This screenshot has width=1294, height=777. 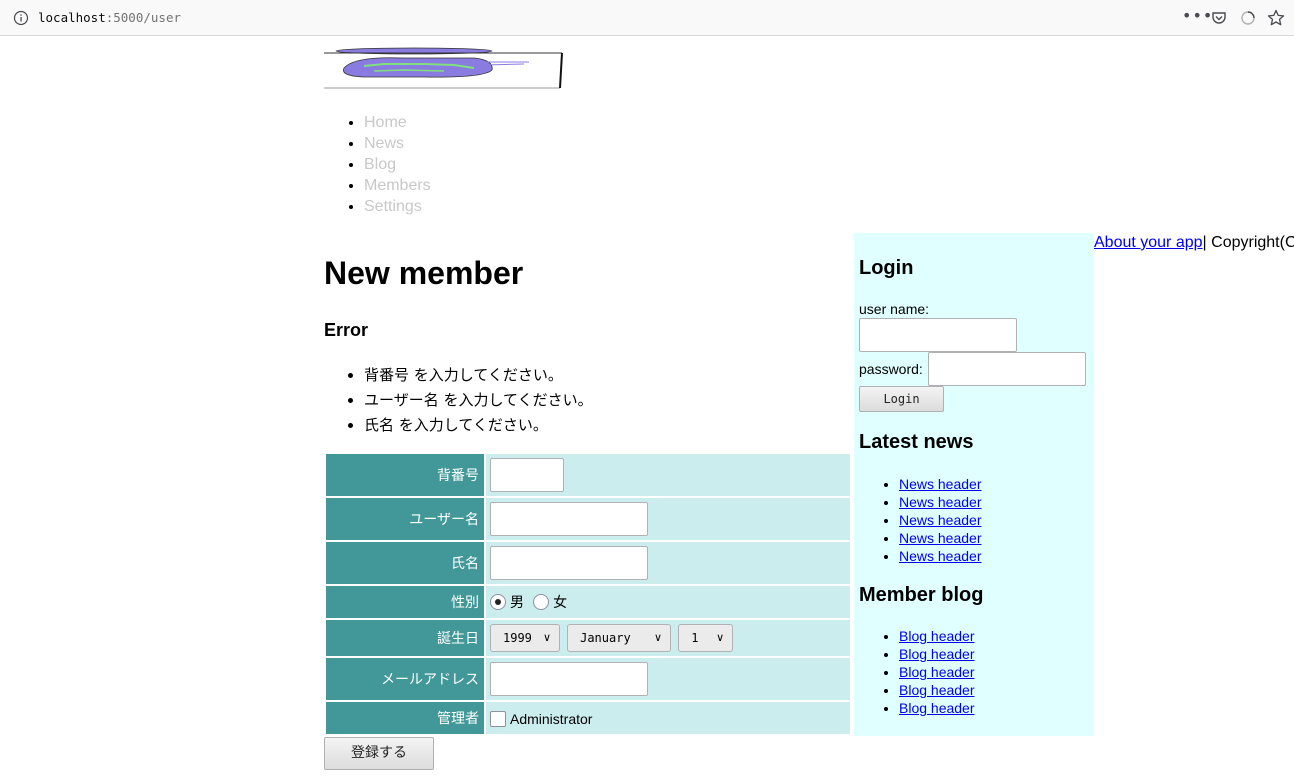 What do you see at coordinates (443, 68) in the screenshot?
I see `site-logo` at bounding box center [443, 68].